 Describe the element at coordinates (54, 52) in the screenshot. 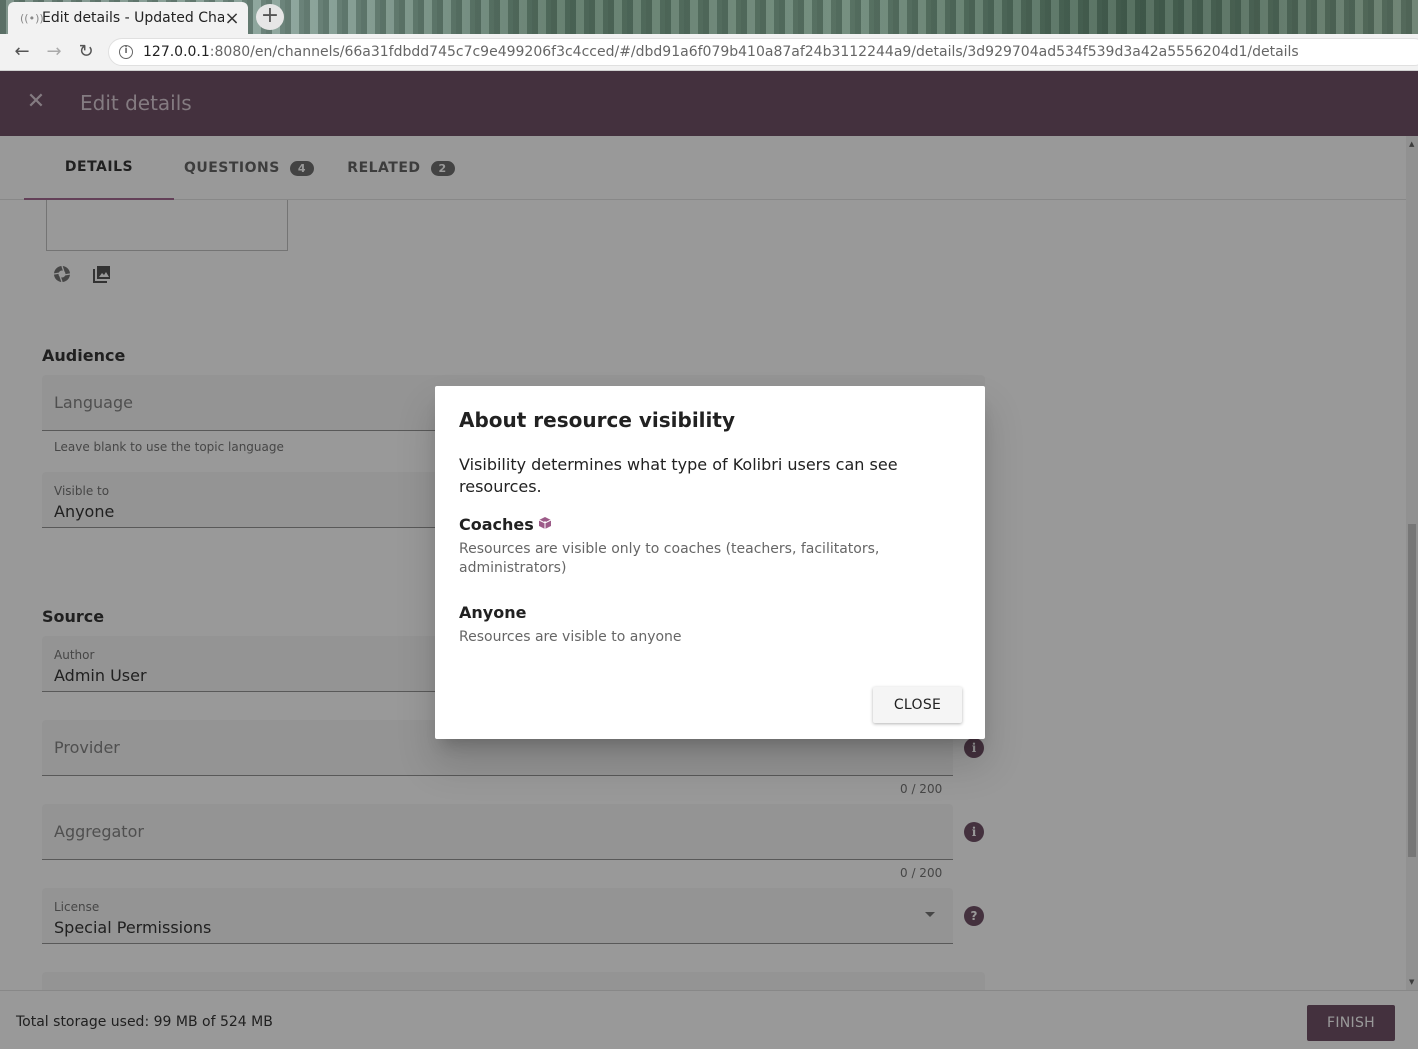

I see `forward-icon: →` at that location.